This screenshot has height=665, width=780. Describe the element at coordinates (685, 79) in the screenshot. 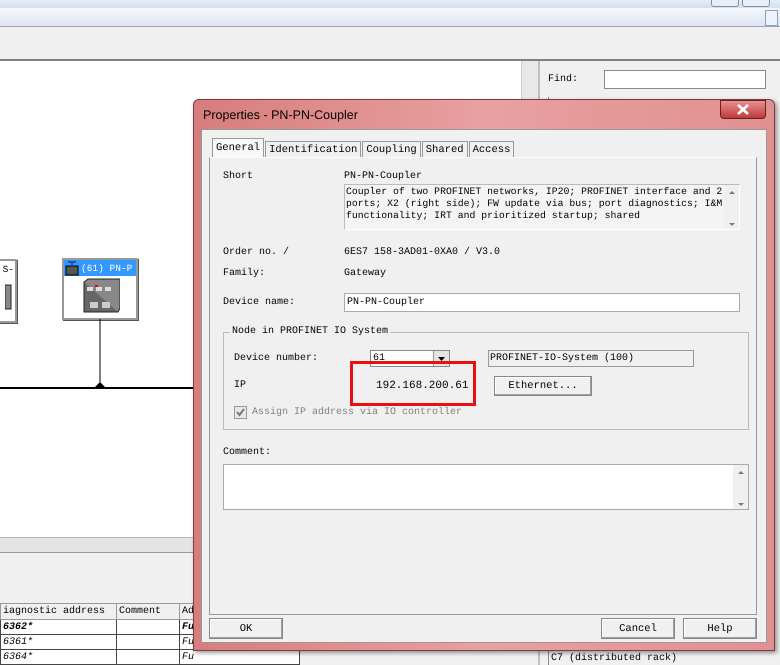

I see `find-field` at that location.